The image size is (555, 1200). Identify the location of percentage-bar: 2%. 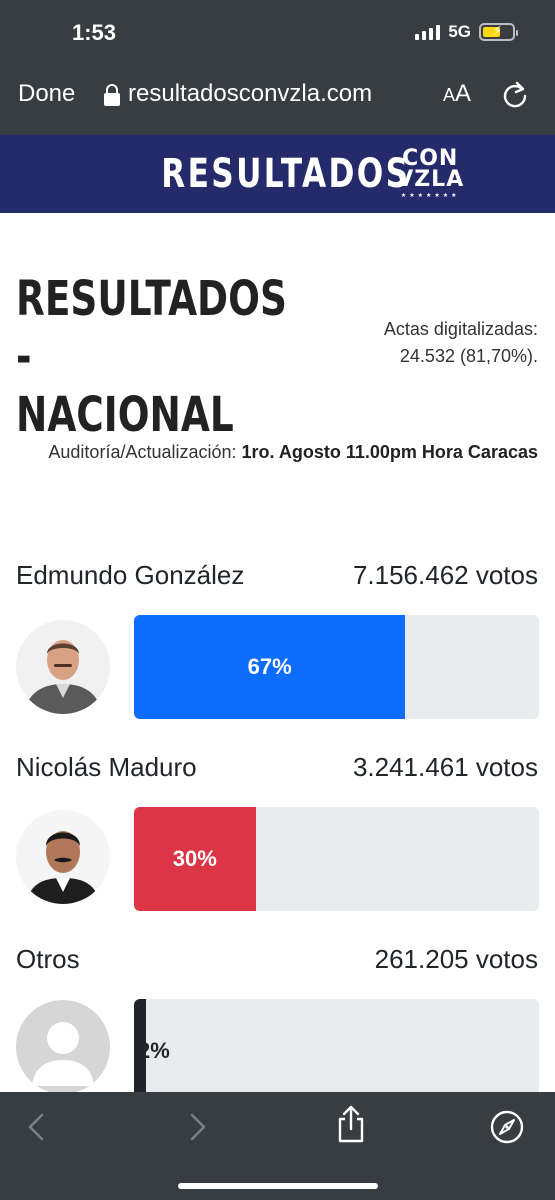
(336, 1051).